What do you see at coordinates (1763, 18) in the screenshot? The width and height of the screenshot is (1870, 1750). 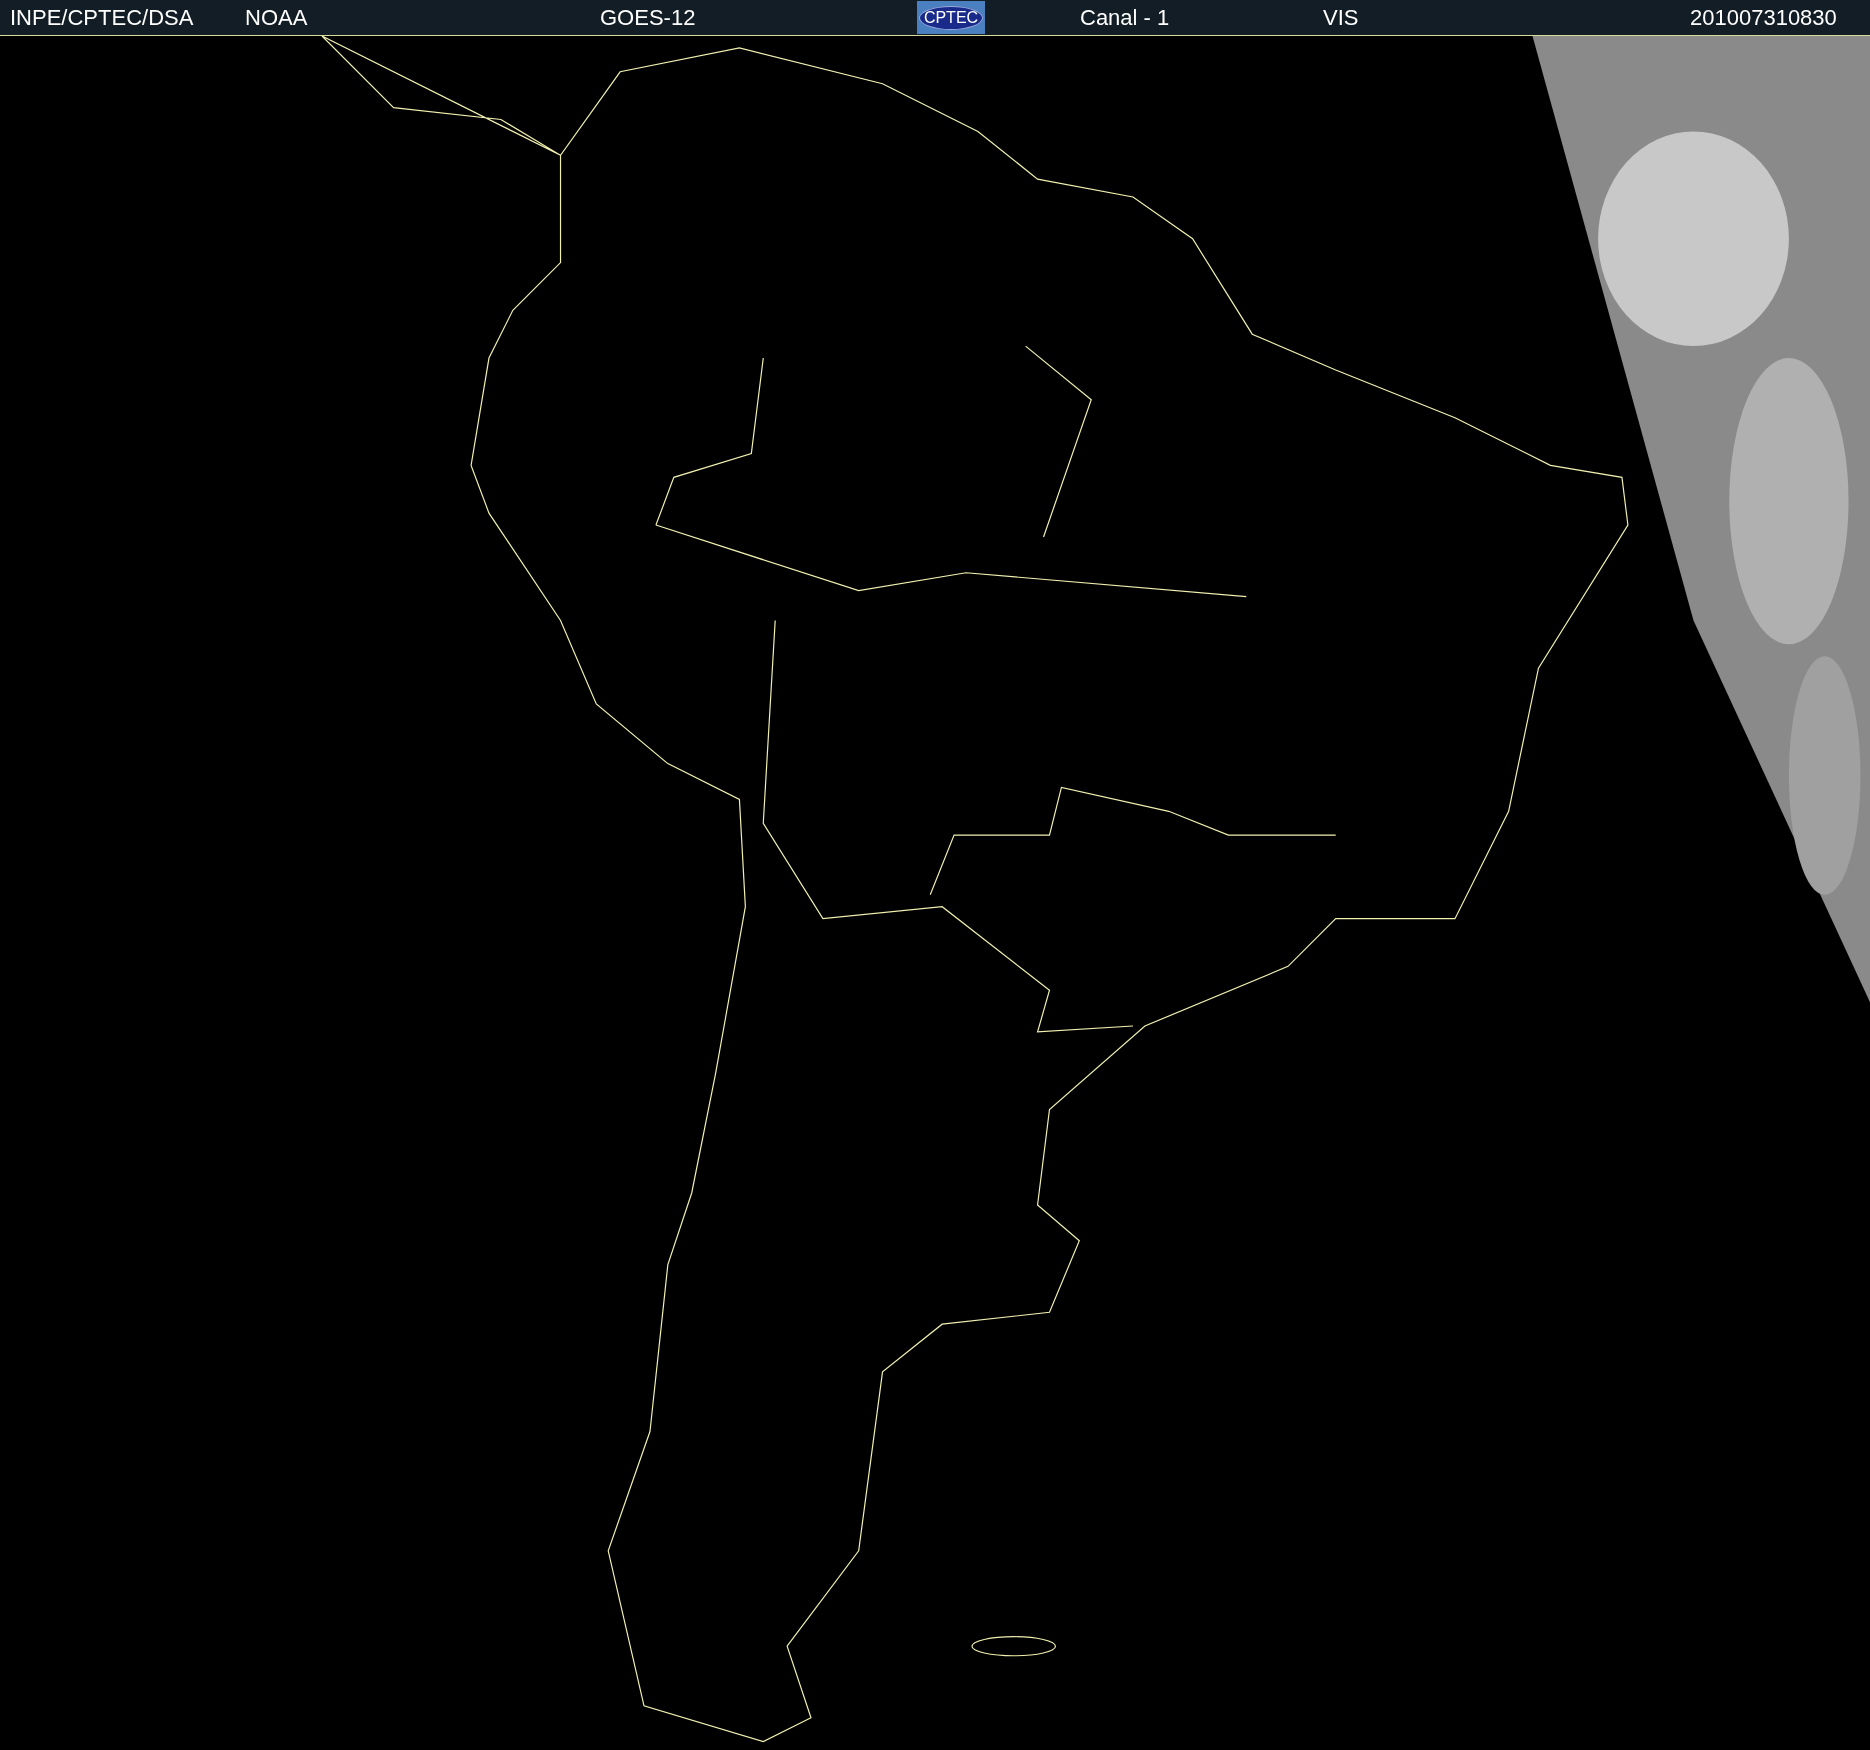 I see `header-label: 201007310830` at bounding box center [1763, 18].